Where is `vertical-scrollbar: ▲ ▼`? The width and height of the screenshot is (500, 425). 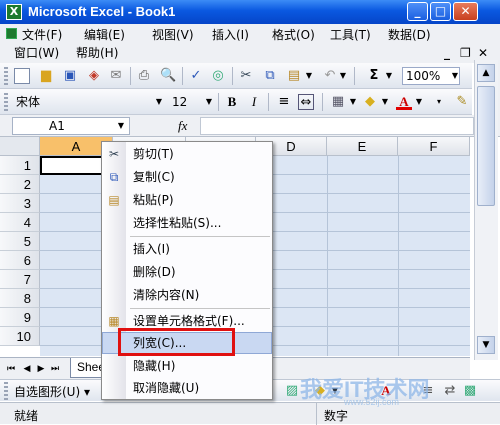 vertical-scrollbar: ▲ ▼ is located at coordinates (486, 210).